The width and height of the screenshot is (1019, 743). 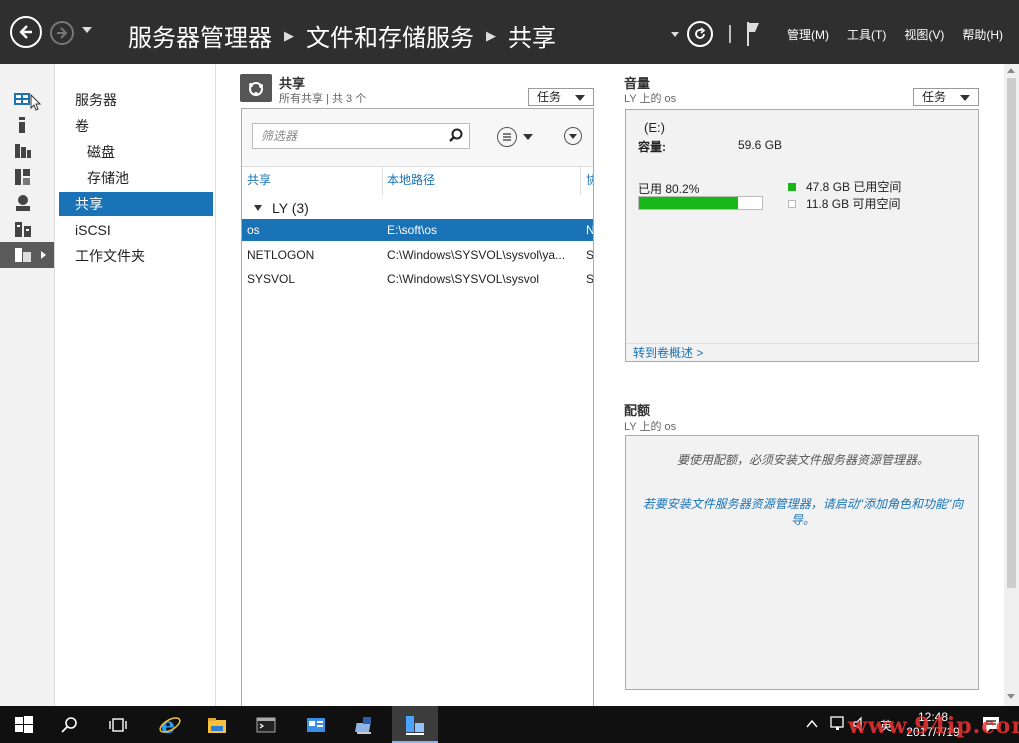 I want to click on used-swatch, so click(x=792, y=186).